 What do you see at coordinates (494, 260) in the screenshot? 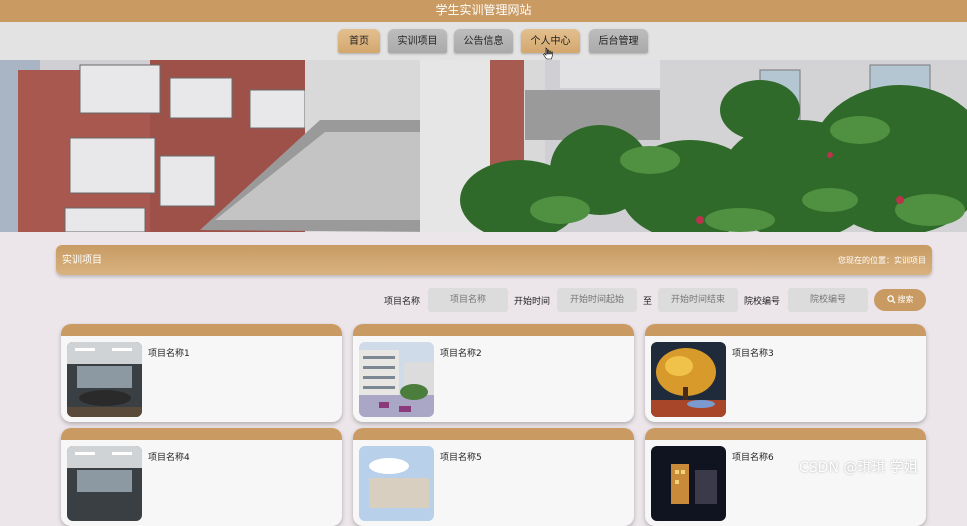
I see `breadcrumb-bar: 实训项目 您现在的位置：实训项目` at bounding box center [494, 260].